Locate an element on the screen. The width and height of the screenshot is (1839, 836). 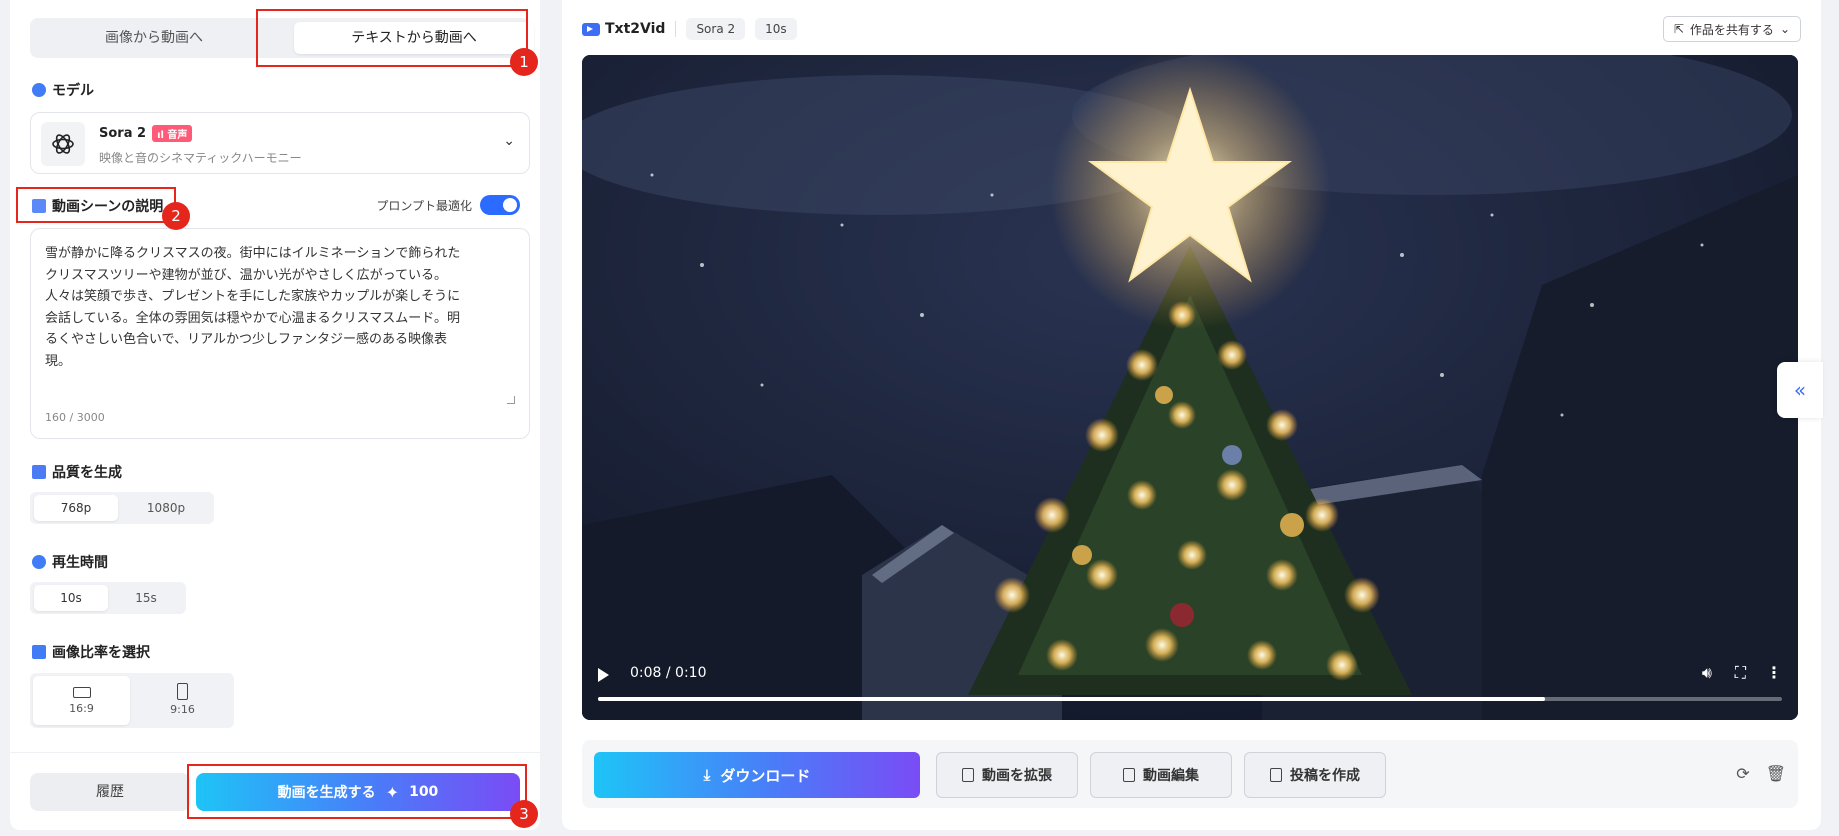
quality-icon is located at coordinates (39, 472).